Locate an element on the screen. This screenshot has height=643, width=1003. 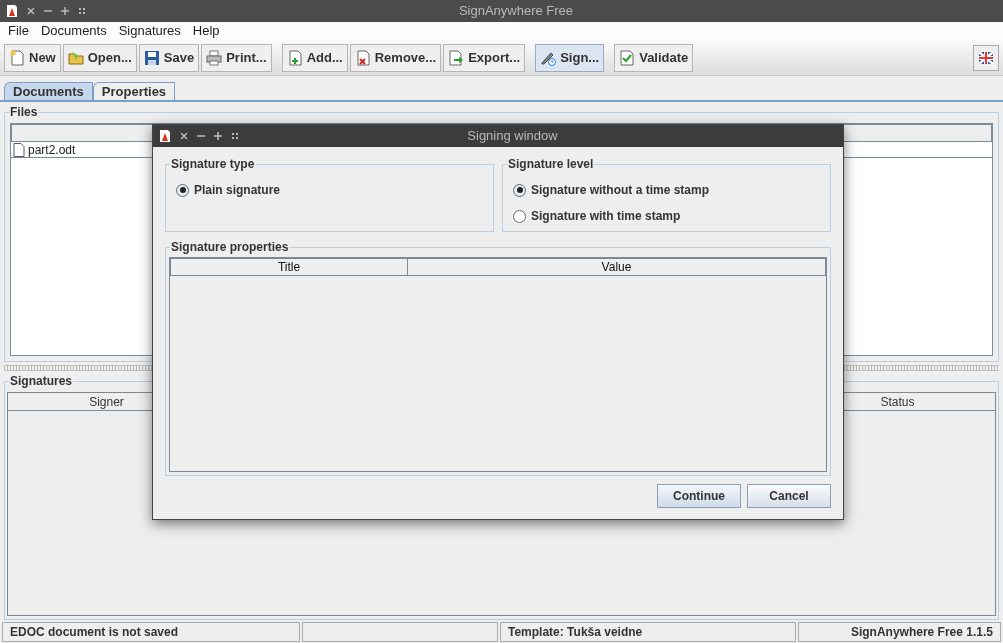
toolbar-button: Save is located at coordinates (169, 57).